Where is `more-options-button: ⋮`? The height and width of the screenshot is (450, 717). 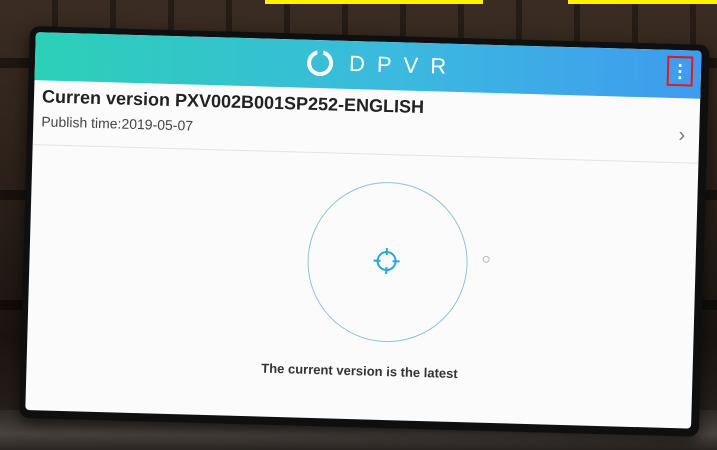
more-options-button: ⋮ is located at coordinates (680, 71).